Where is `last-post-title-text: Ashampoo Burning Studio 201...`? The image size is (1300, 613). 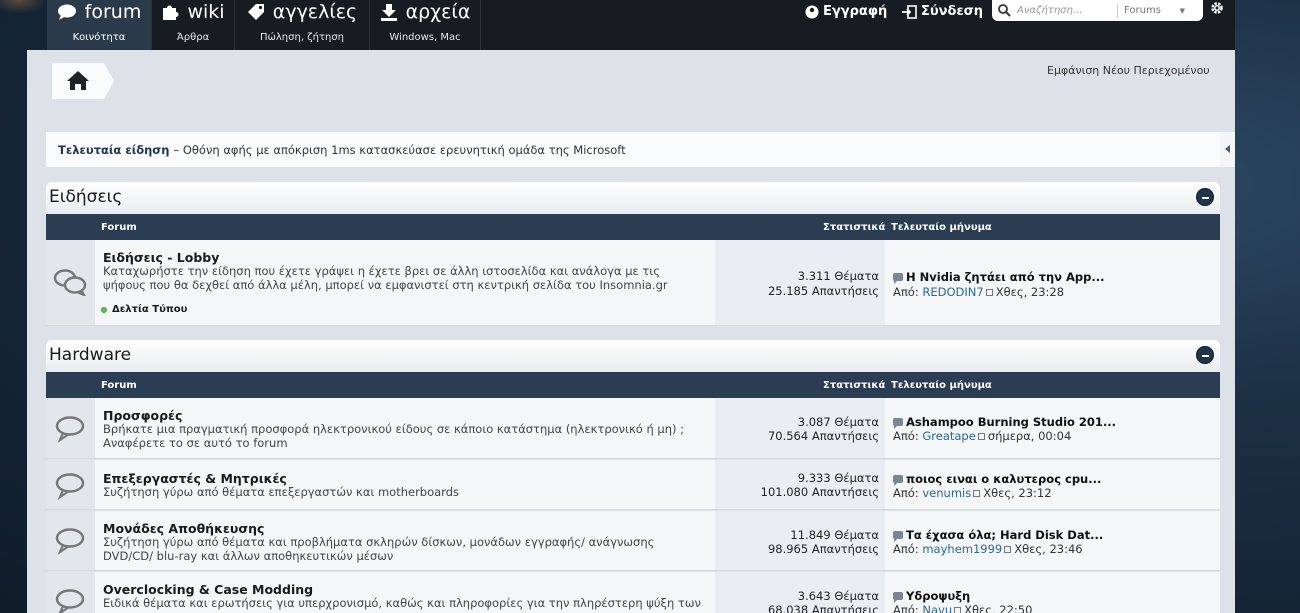 last-post-title-text: Ashampoo Burning Studio 201... is located at coordinates (1011, 422).